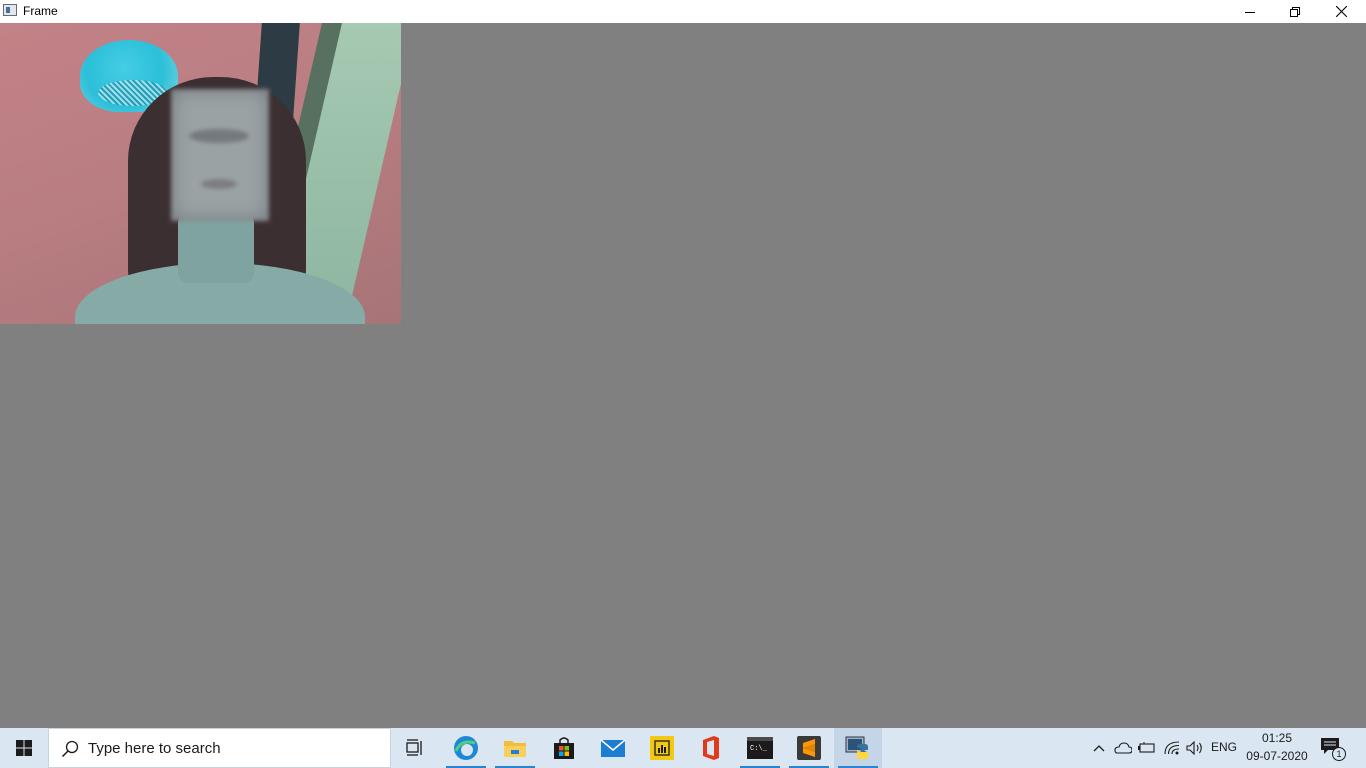 The image size is (1366, 768). What do you see at coordinates (1224, 747) in the screenshot?
I see `input-language-indicator: ENG` at bounding box center [1224, 747].